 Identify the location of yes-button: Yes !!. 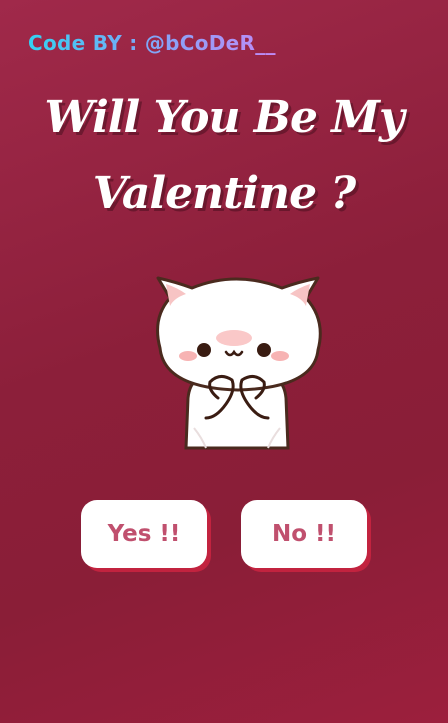
(144, 534).